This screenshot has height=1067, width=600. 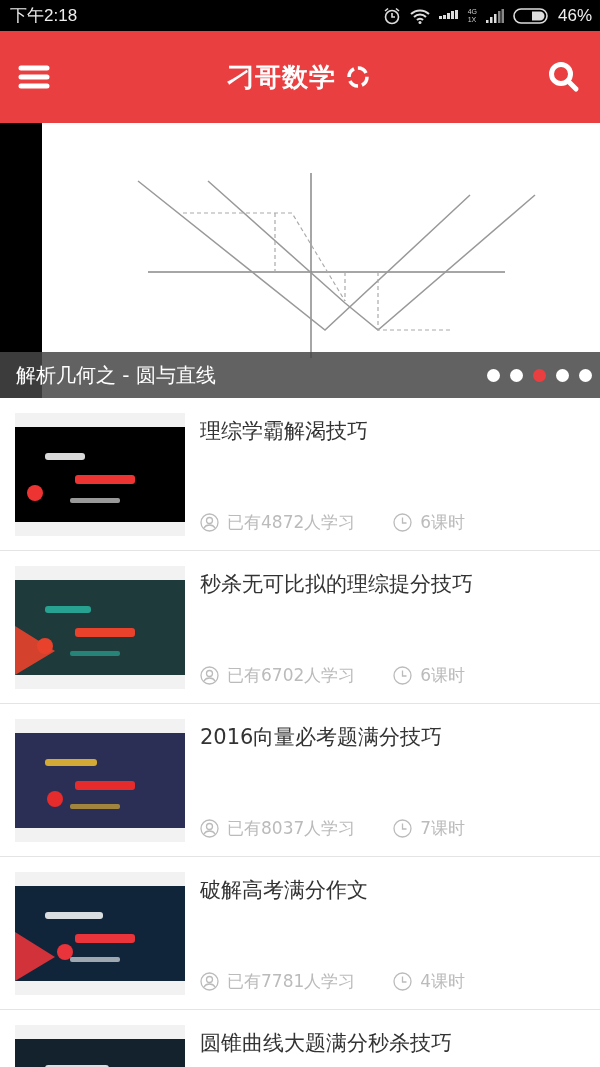 I want to click on learner-count: 已有7781人学习, so click(x=291, y=981).